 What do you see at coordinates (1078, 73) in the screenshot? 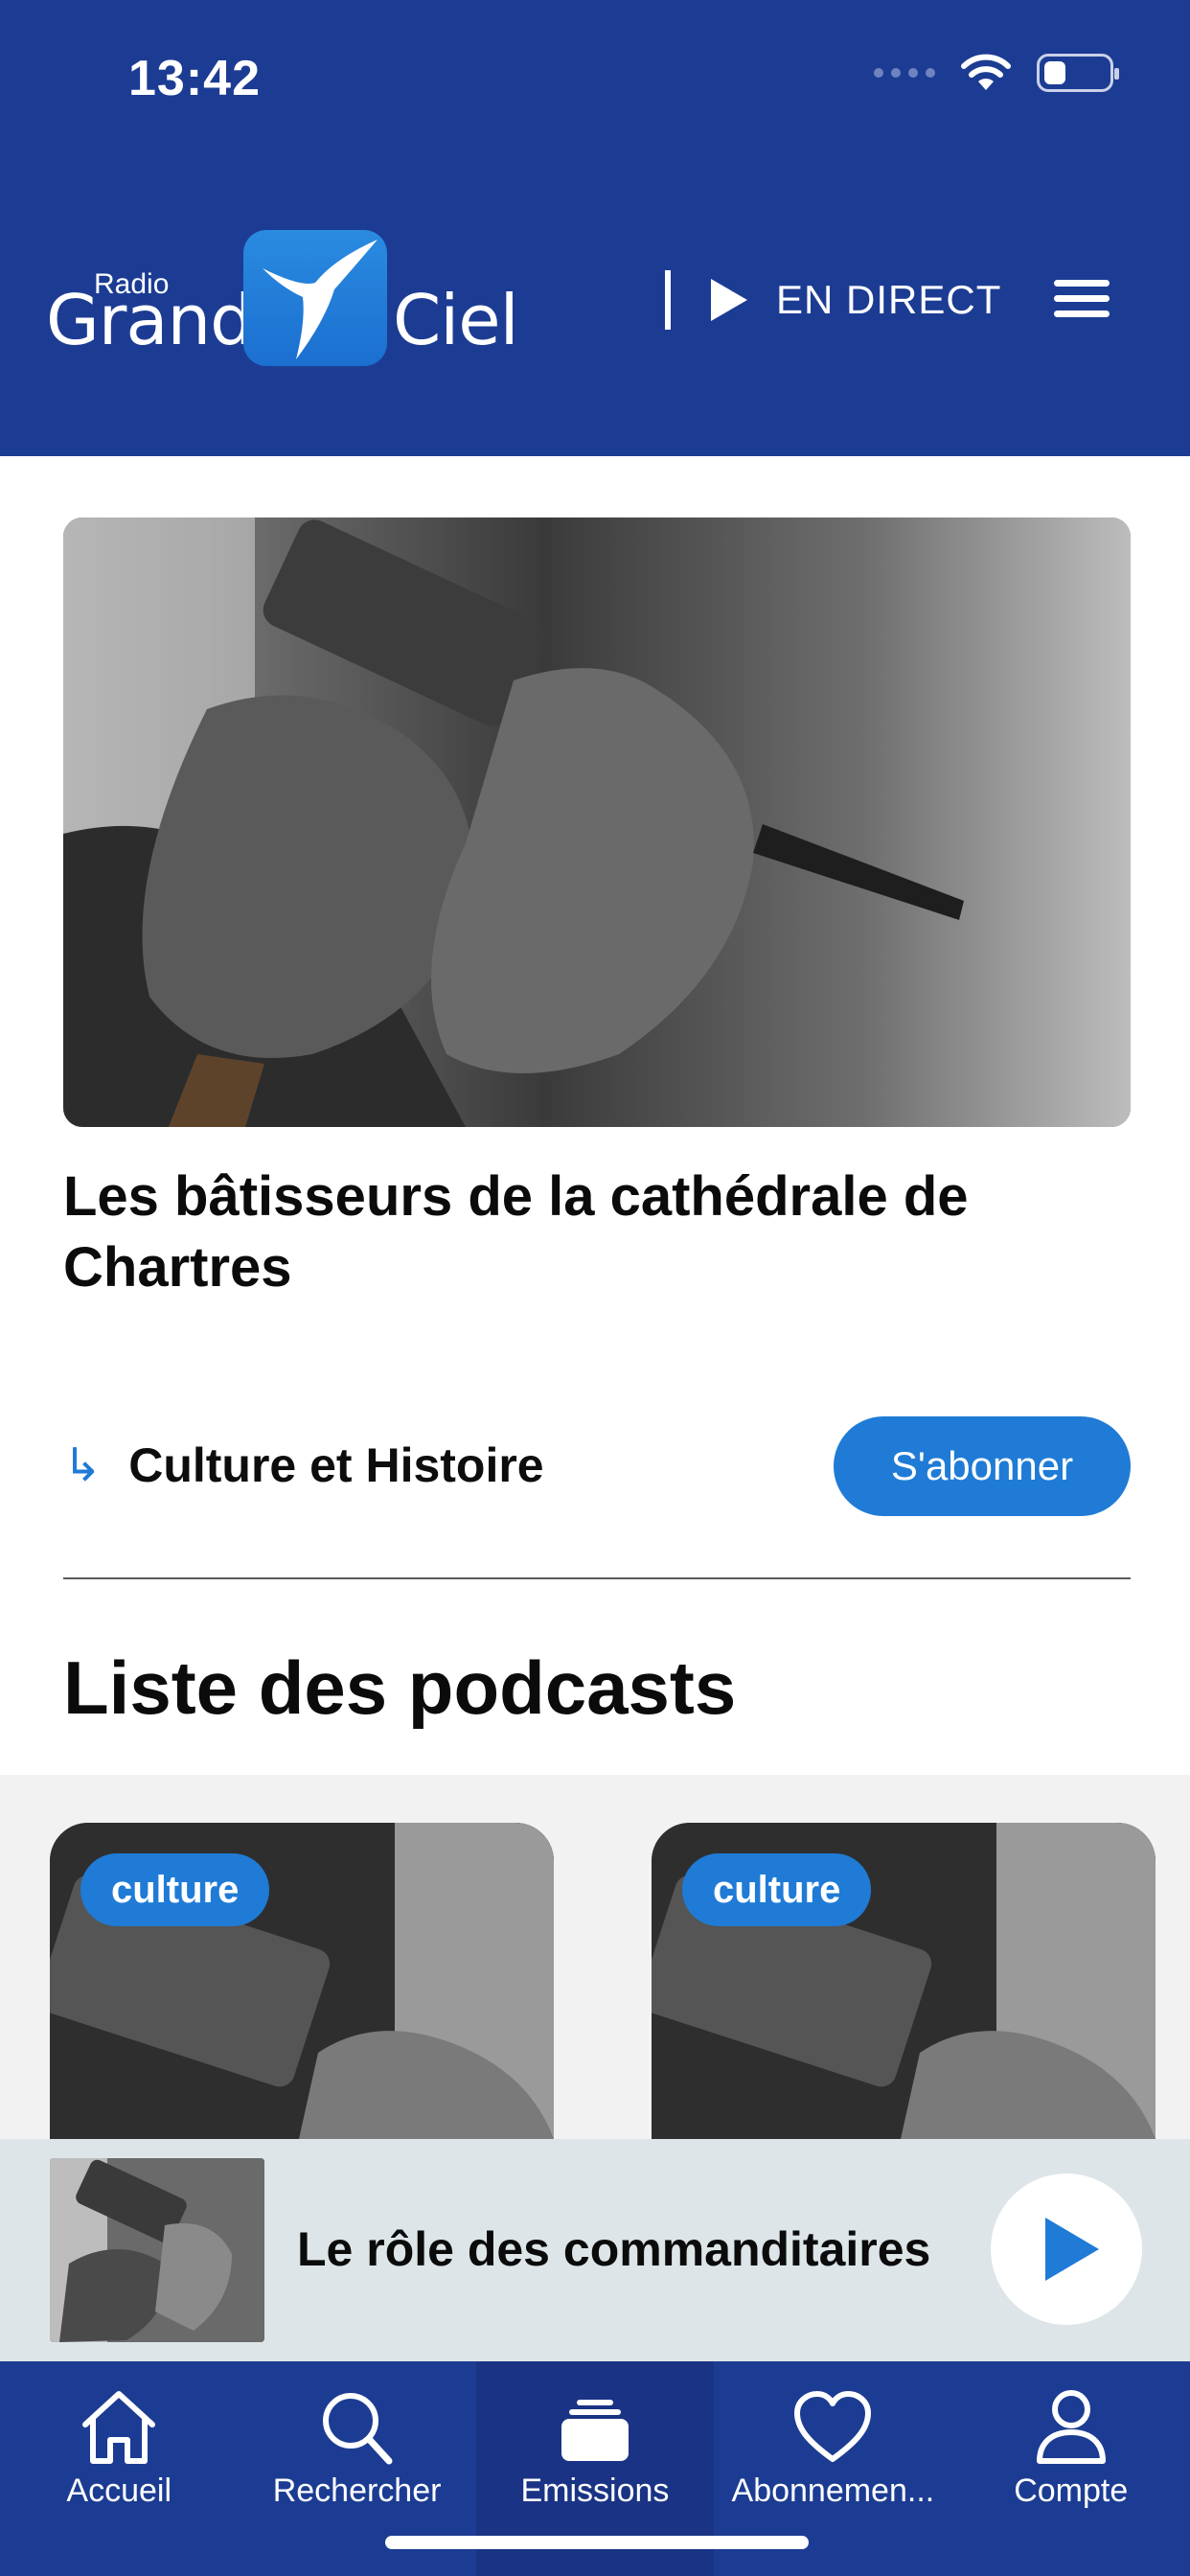
I see `battery-icon` at bounding box center [1078, 73].